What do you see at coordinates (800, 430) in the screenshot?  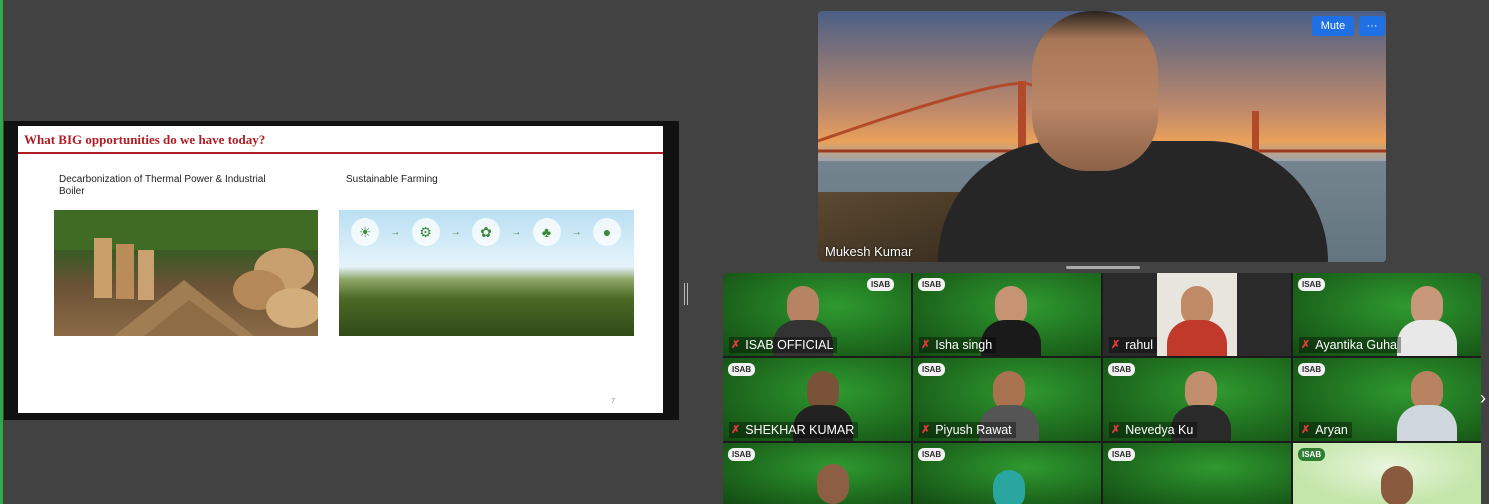 I see `participant-name: SHEKHAR KUMAR` at bounding box center [800, 430].